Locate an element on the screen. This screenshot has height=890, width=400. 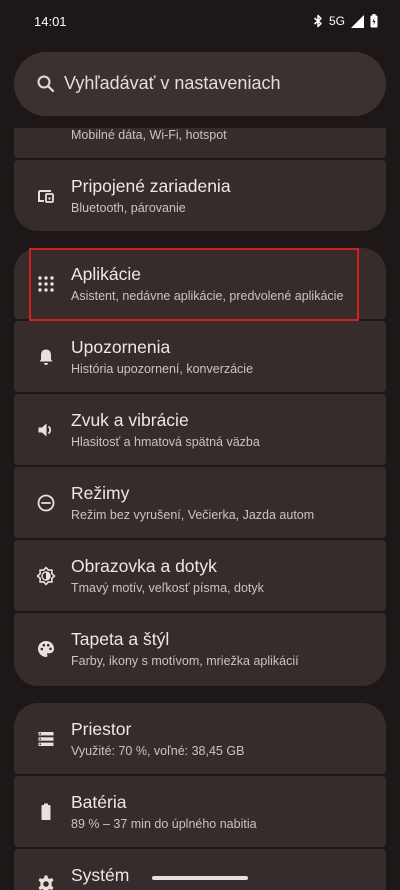
search-input: Vyhľadávať v nastaveniach is located at coordinates (172, 83).